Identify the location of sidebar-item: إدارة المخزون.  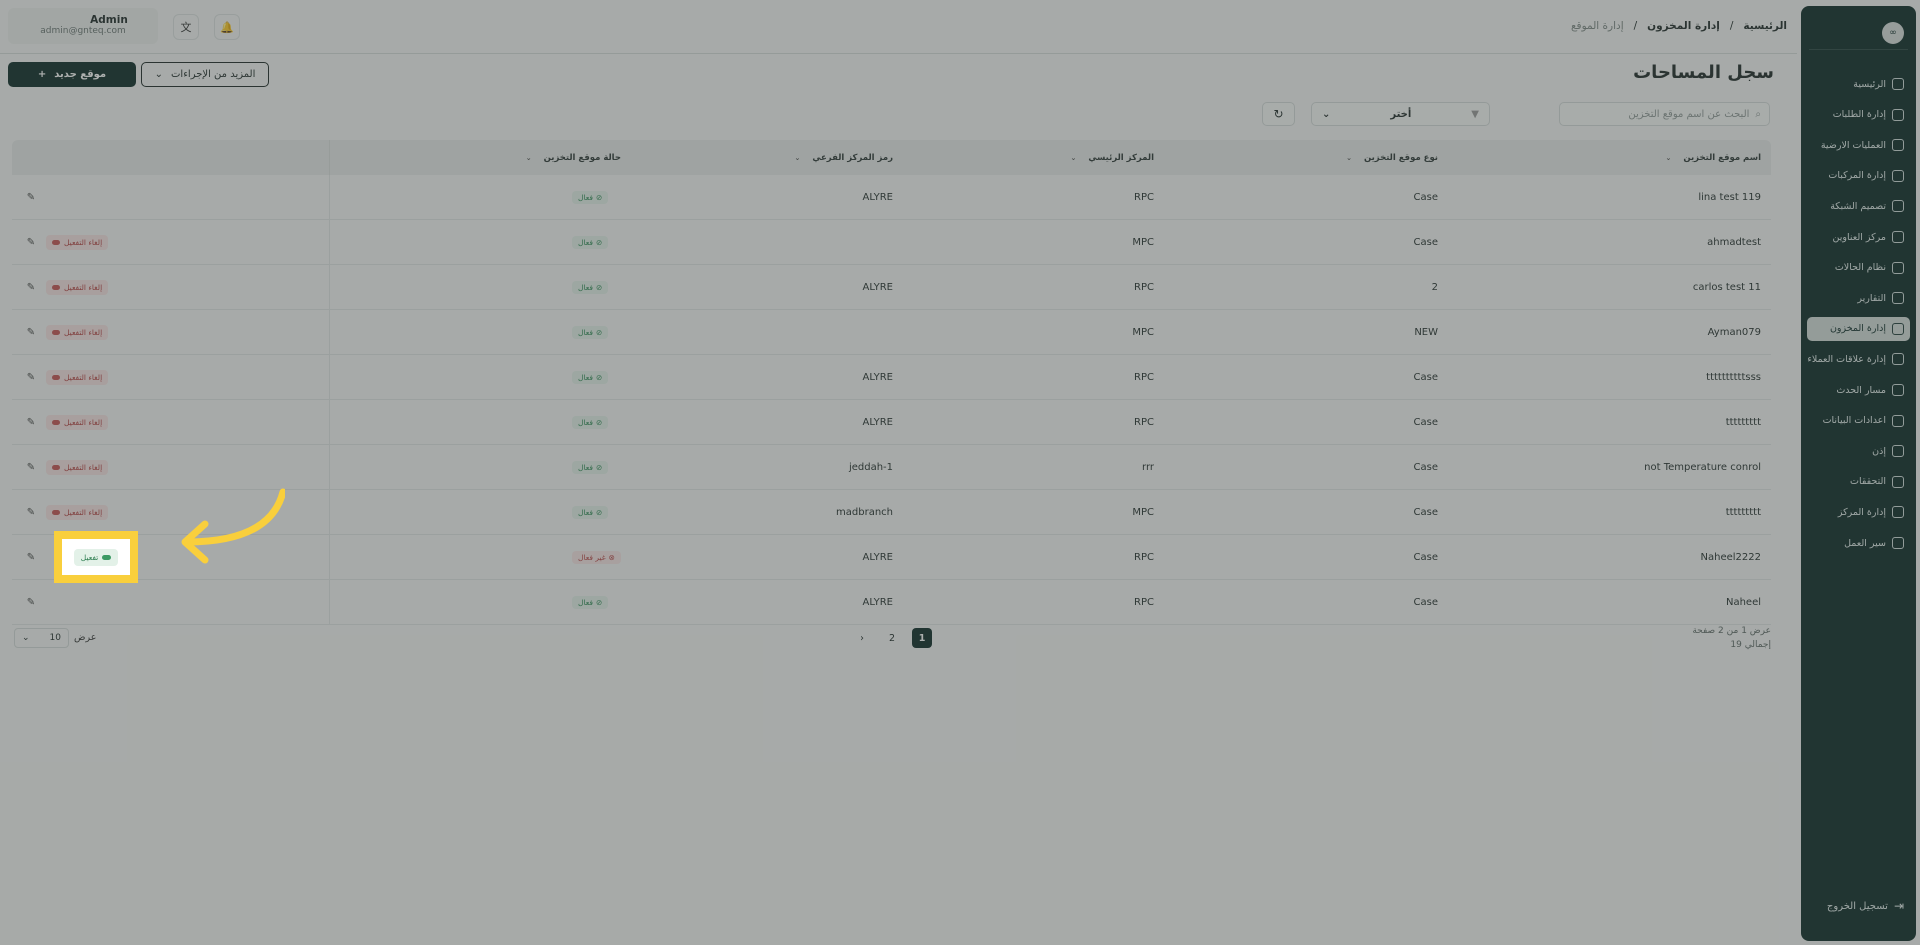
(1858, 328).